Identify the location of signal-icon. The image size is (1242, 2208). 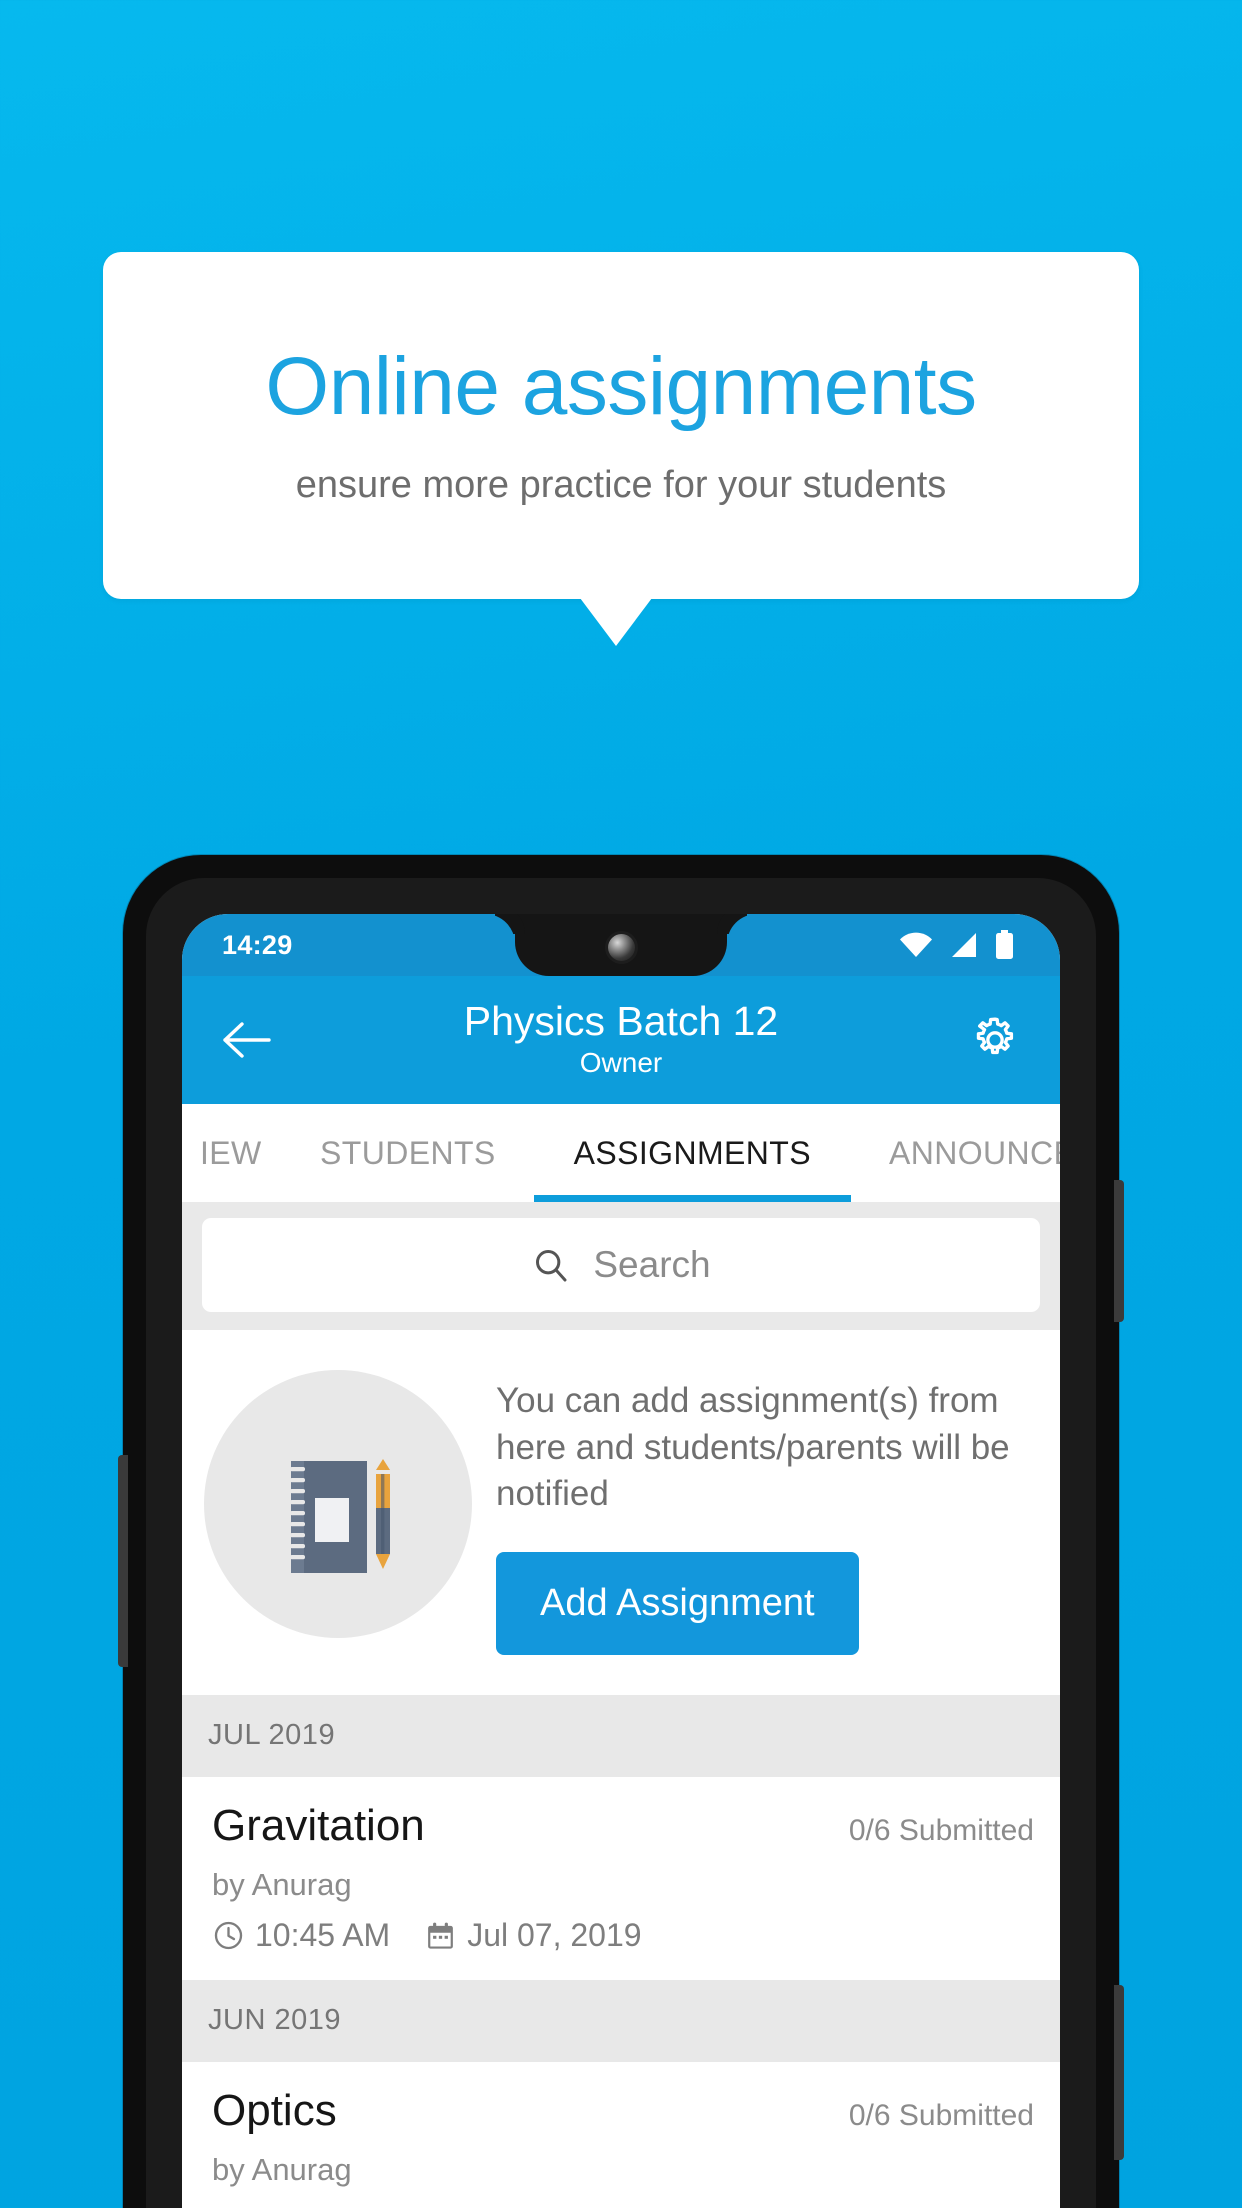
(964, 945).